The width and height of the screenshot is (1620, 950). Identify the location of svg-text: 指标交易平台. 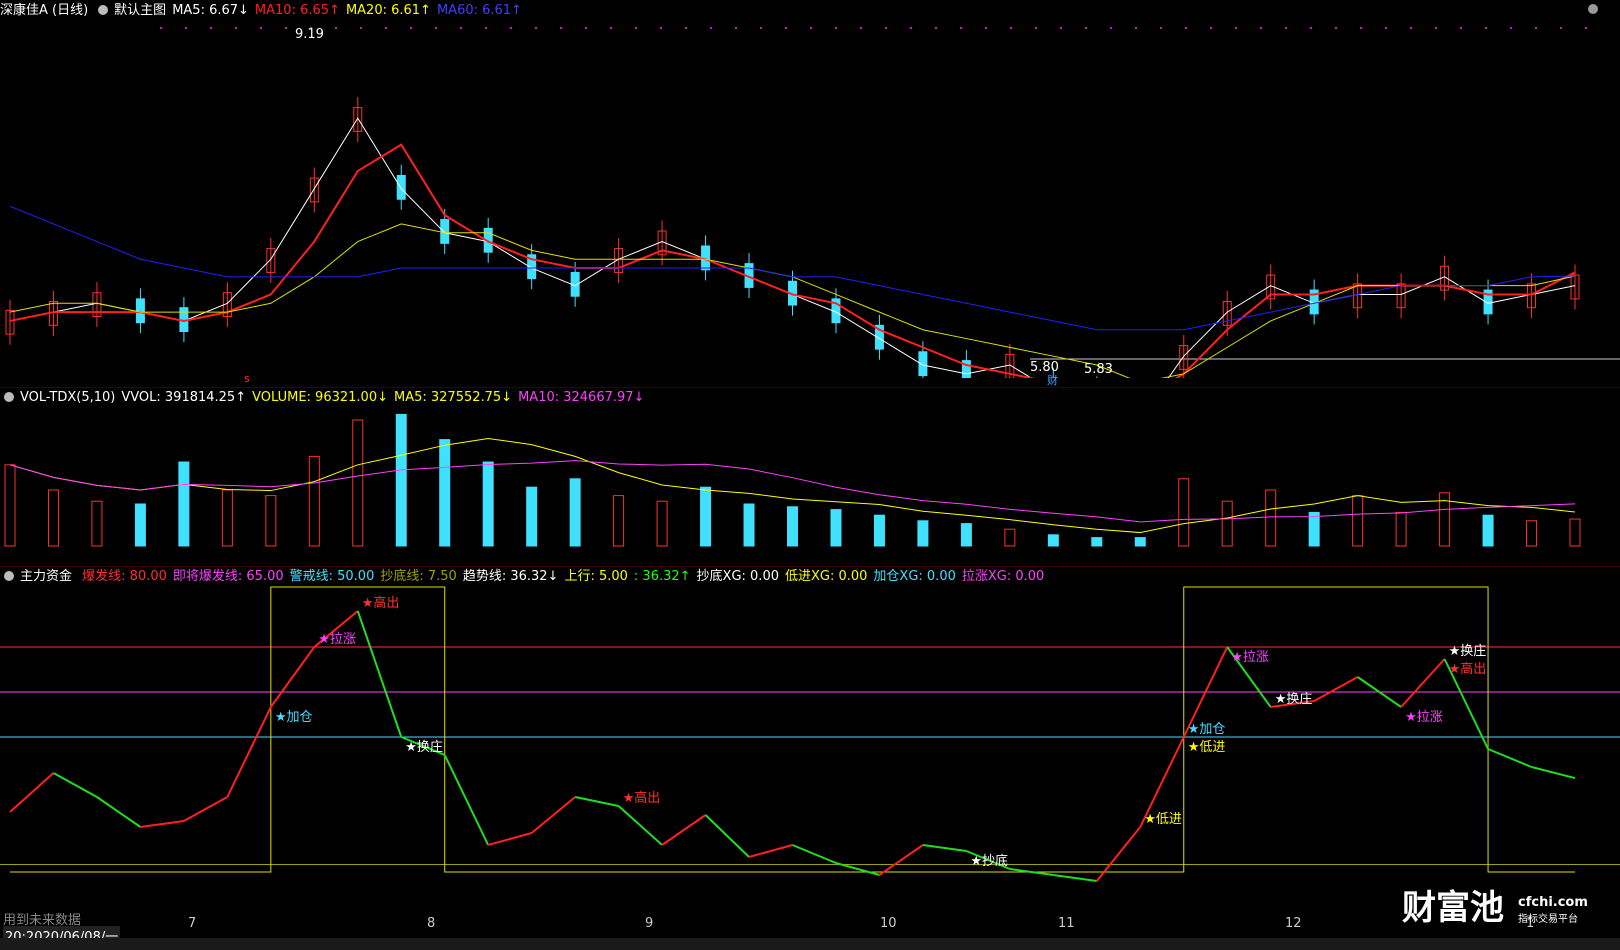
(1548, 918).